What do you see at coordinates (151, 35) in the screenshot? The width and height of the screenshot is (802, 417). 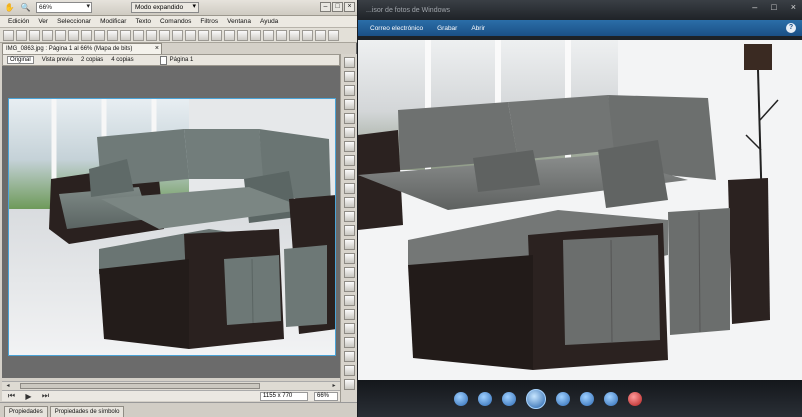 I see `group-icon` at bounding box center [151, 35].